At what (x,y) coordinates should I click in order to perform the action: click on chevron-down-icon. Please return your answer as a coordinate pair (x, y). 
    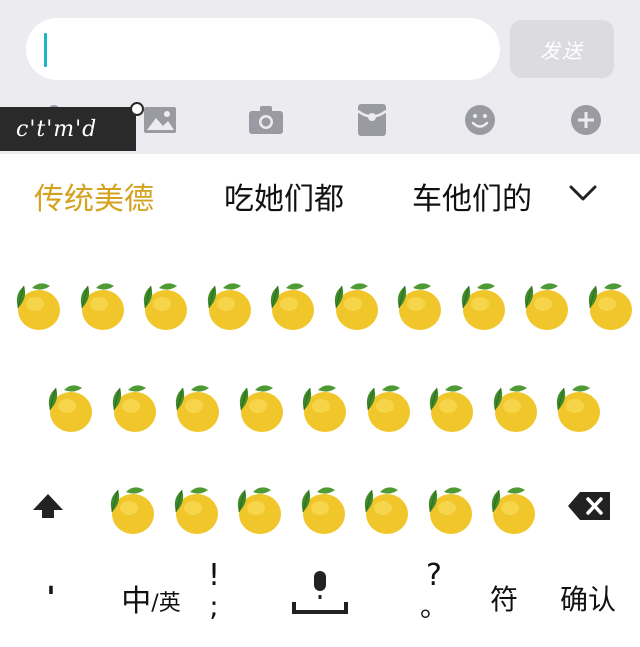
    Looking at the image, I should click on (583, 193).